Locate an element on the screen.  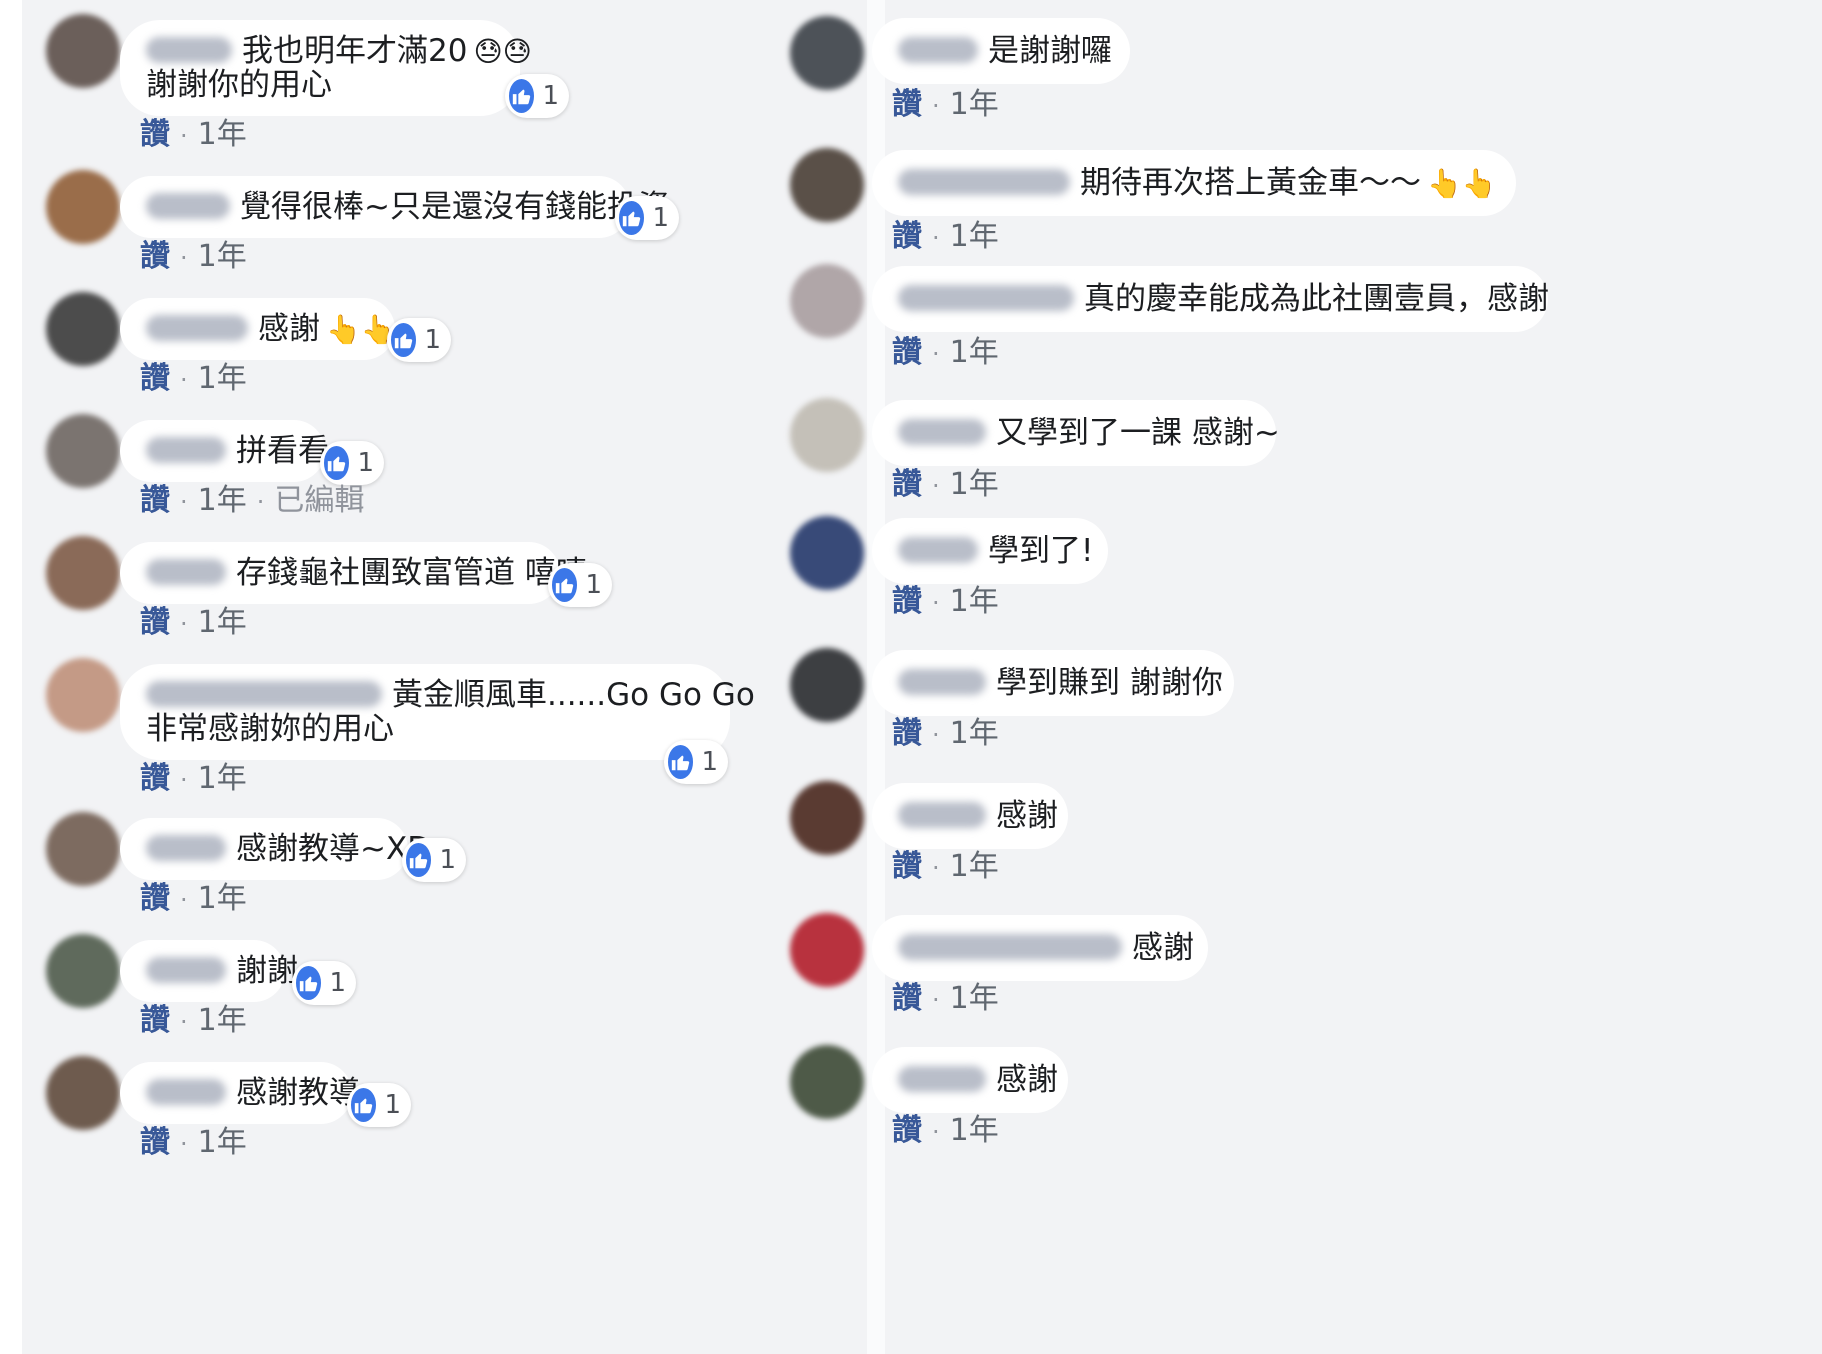
comment-text-line: 存錢龜社團致富管道 嘻嘻 is located at coordinates (411, 573).